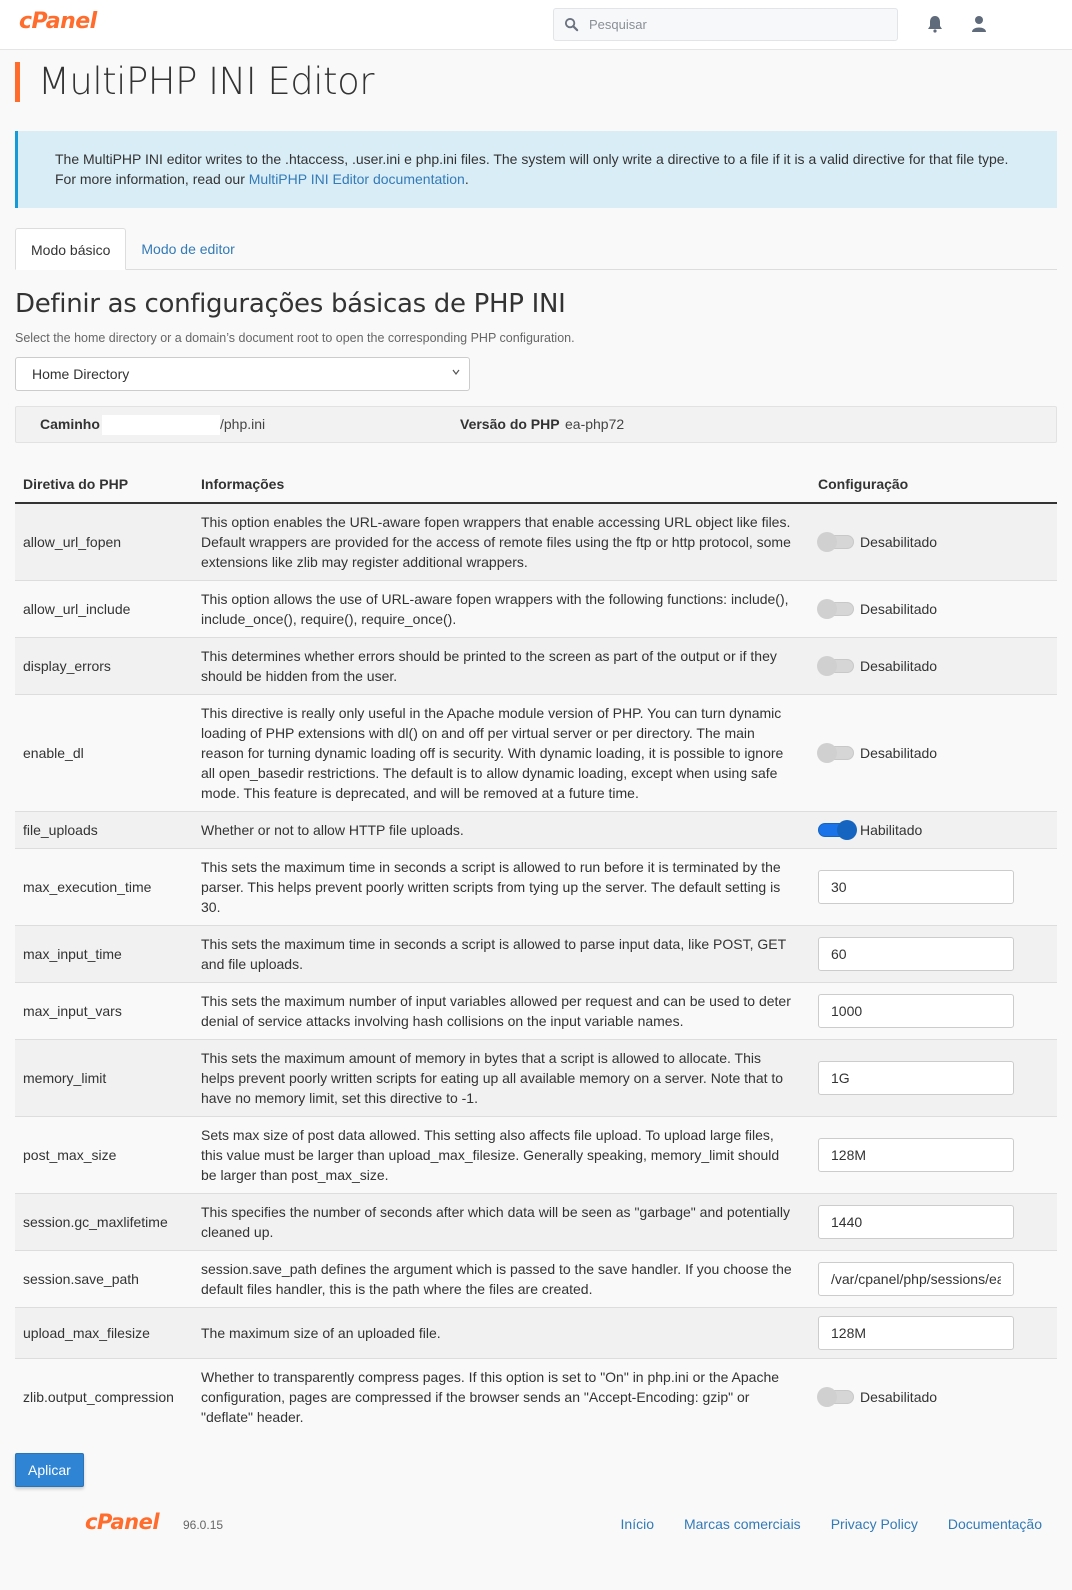 The image size is (1072, 1590). I want to click on tab-editor-mode: Modo de editor, so click(187, 249).